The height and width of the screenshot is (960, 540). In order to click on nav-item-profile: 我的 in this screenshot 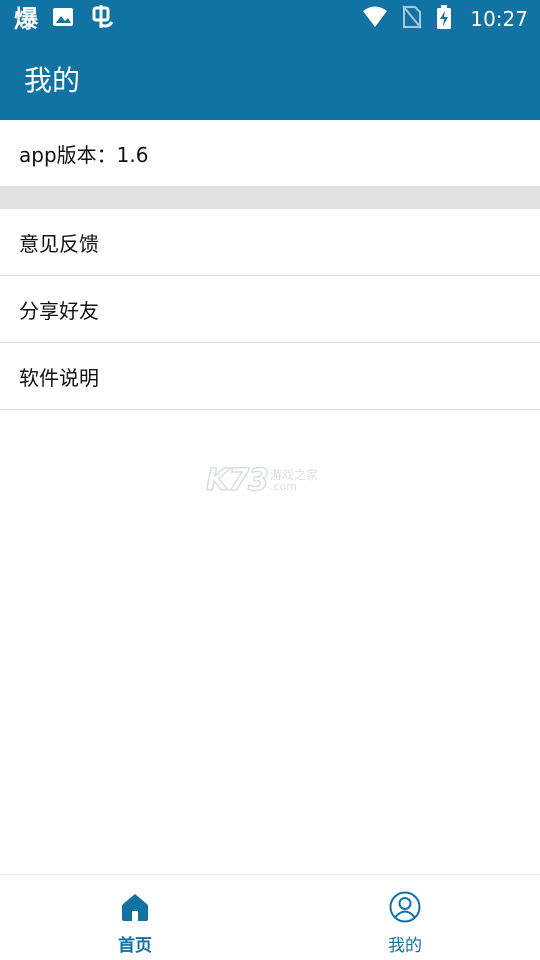, I will do `click(405, 917)`.